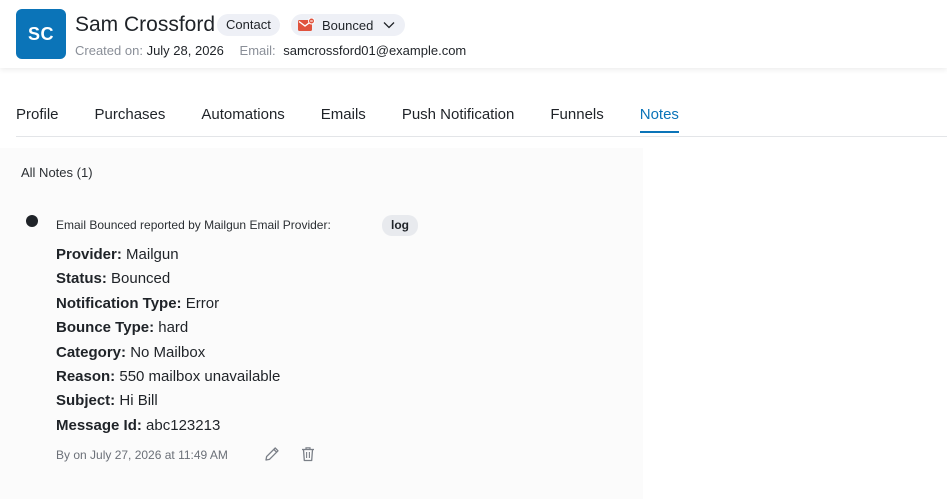 The width and height of the screenshot is (947, 499). Describe the element at coordinates (89, 254) in the screenshot. I see `detail-label: Provider:` at that location.